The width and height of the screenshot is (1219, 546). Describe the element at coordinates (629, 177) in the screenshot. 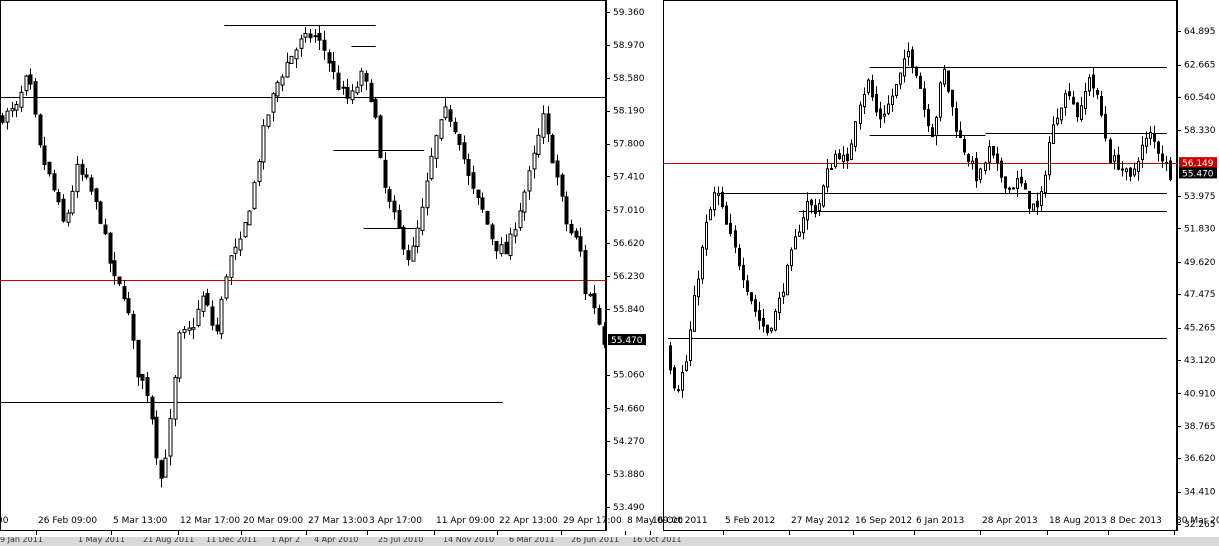

I see `left-ytick-label: 57.410` at that location.